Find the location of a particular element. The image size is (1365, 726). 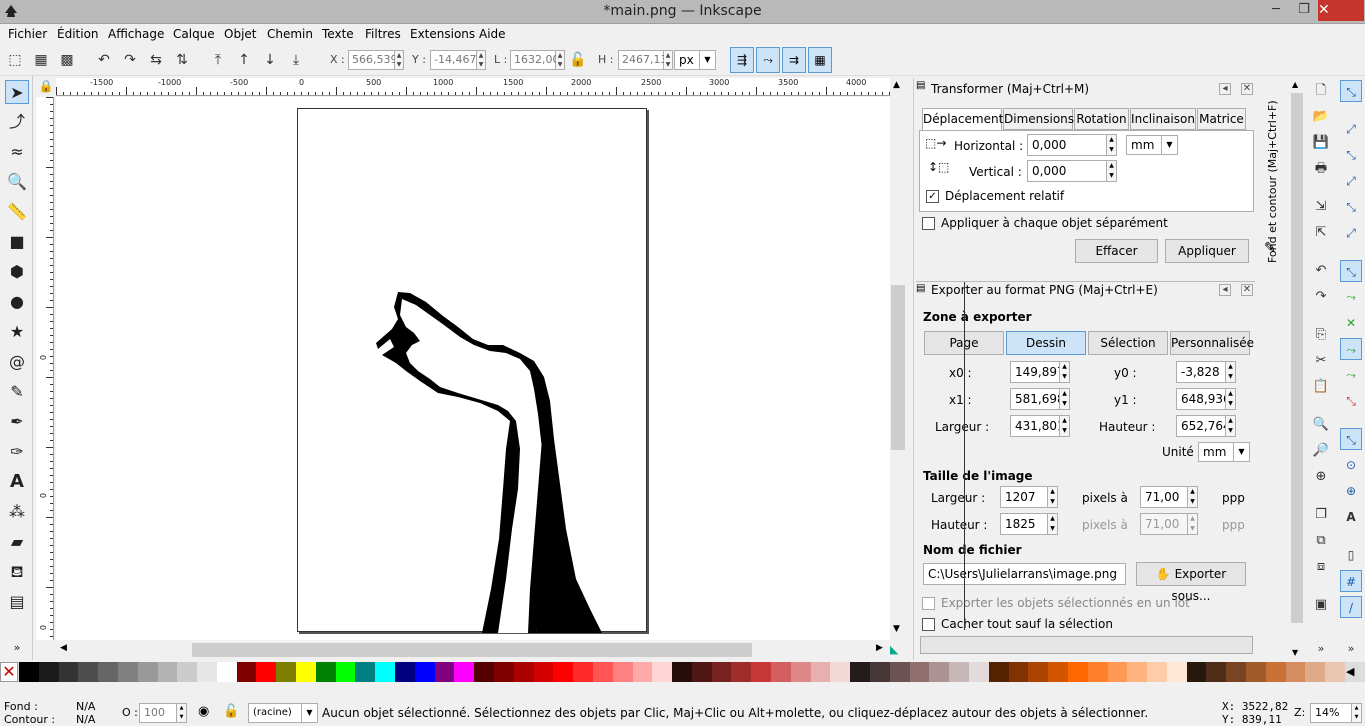

minimize-button: ─ is located at coordinates (1276, 11).